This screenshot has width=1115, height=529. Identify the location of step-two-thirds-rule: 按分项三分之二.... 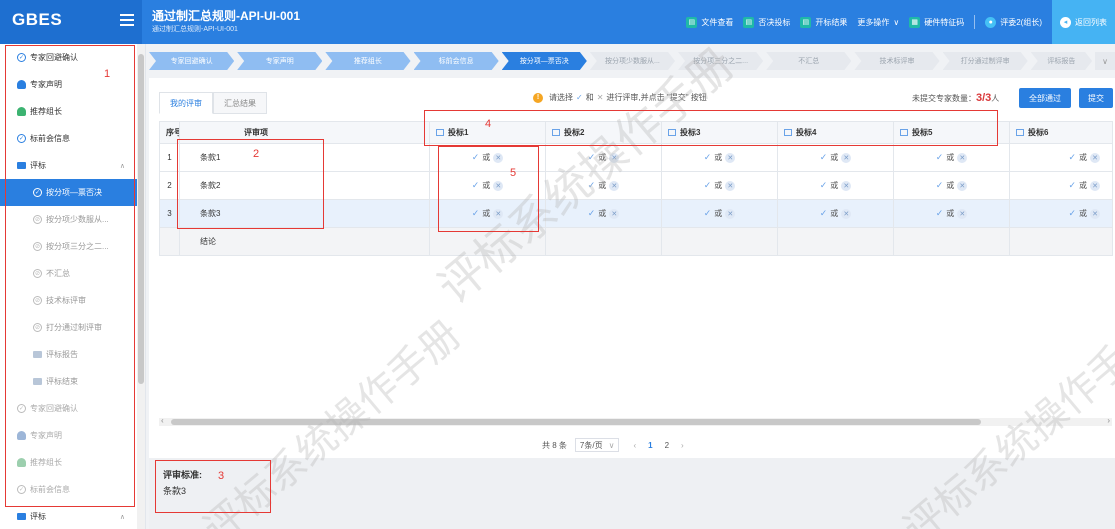
(720, 61).